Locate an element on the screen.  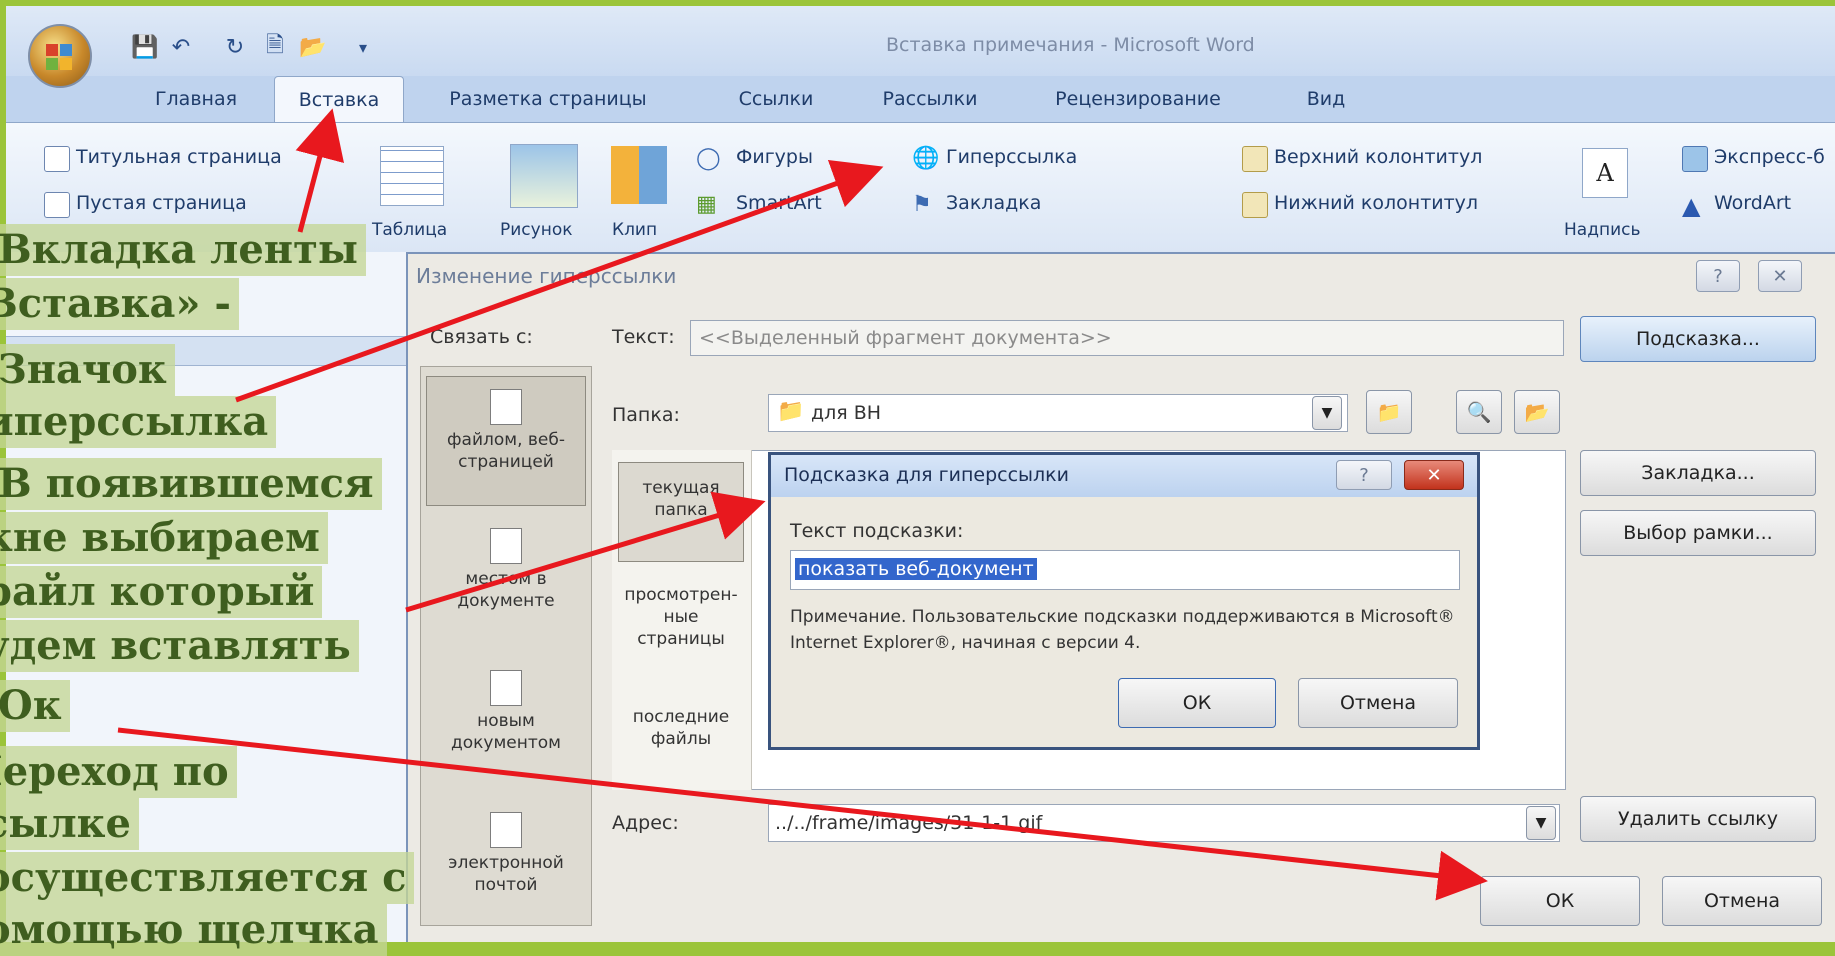
picture-button: Рисунок is located at coordinates (536, 230).